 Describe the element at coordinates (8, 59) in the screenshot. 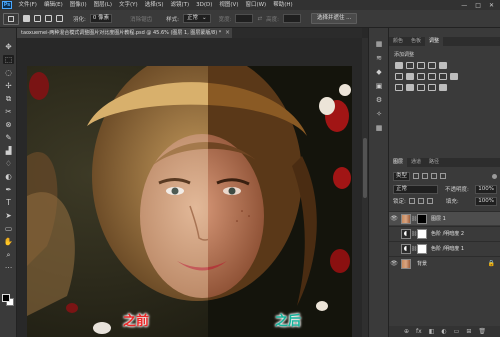

I see `marquee-tool-icon: ⬚` at that location.